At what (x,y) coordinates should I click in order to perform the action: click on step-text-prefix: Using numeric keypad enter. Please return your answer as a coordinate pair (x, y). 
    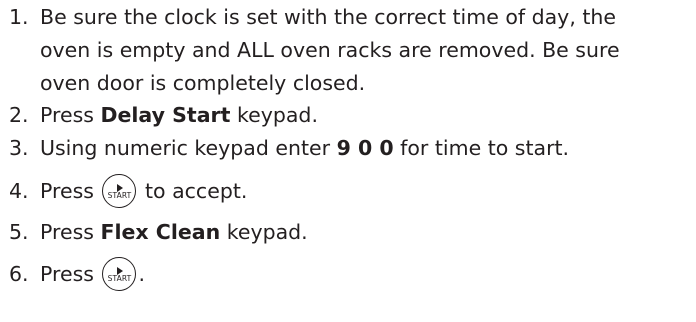
    Looking at the image, I should click on (188, 148).